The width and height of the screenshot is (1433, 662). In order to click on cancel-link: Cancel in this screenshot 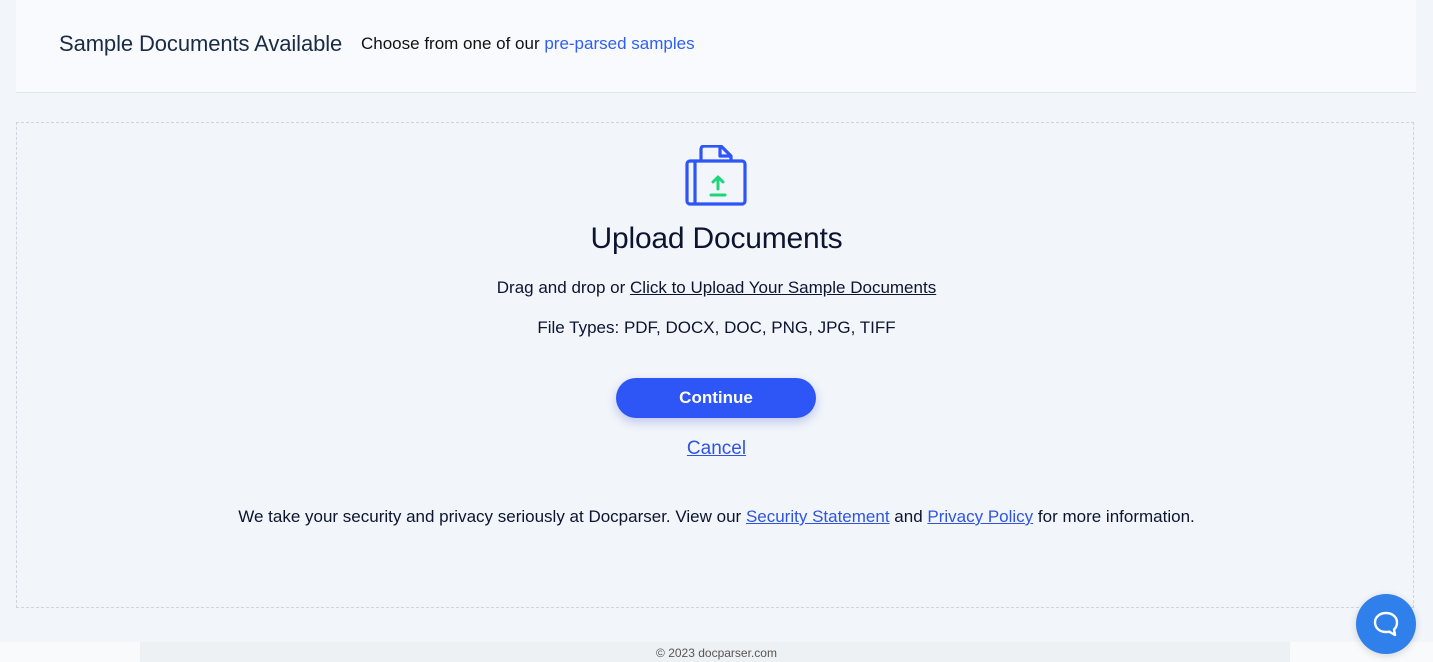, I will do `click(716, 448)`.